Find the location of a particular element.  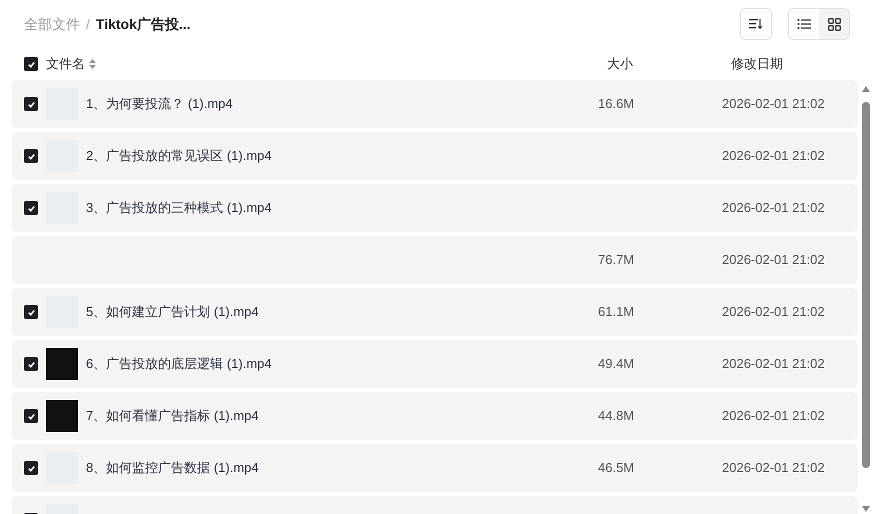

file-name: 5、如何建立广告计划 (1).mp4 is located at coordinates (173, 312).